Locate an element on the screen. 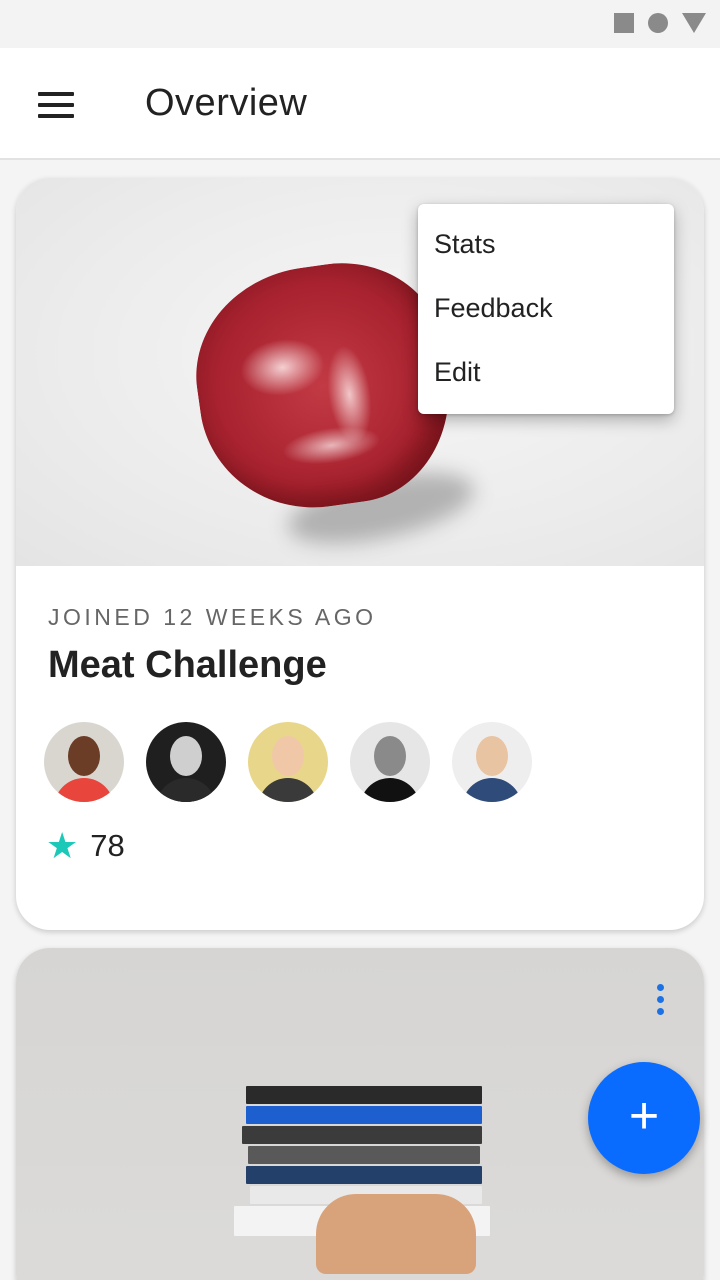 This screenshot has height=1280, width=720. back-icon is located at coordinates (694, 23).